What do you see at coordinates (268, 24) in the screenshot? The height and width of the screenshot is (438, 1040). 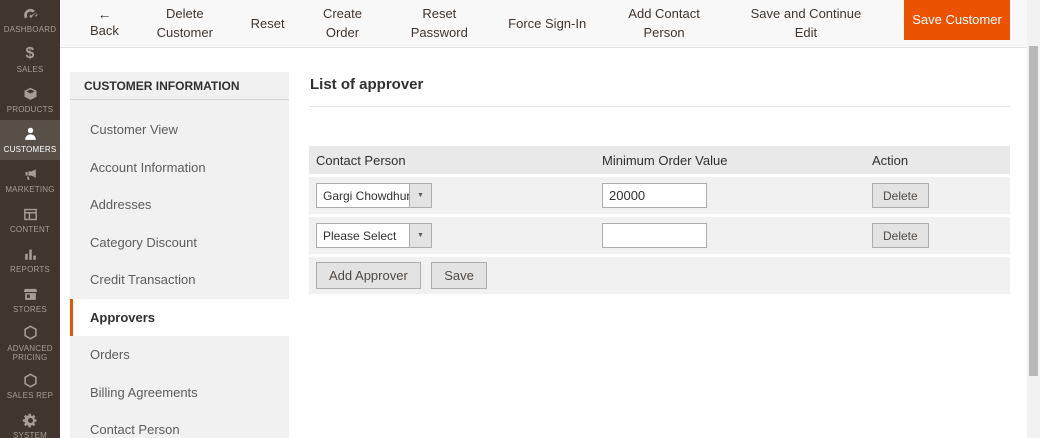 I see `reset-button: Reset` at bounding box center [268, 24].